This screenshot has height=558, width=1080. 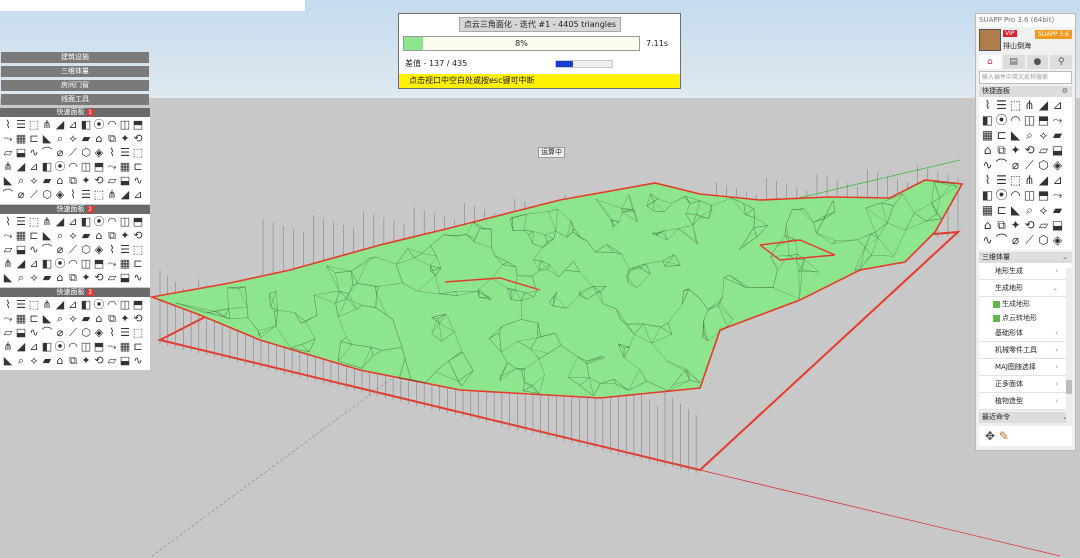 I want to click on tool-icon: ⌀, so click(x=60, y=153).